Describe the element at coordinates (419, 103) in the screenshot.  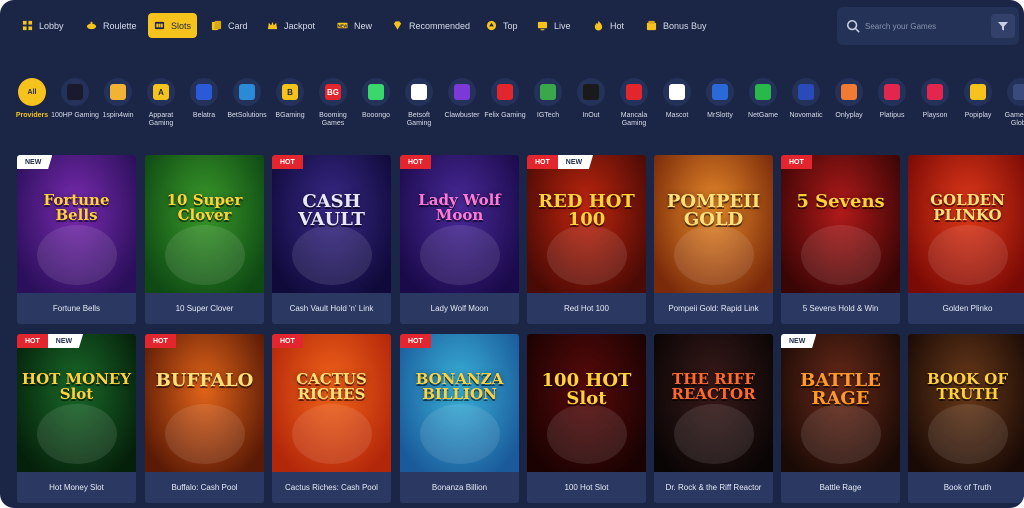
I see `provider-betsoft-gaming: Betsoft Gaming` at that location.